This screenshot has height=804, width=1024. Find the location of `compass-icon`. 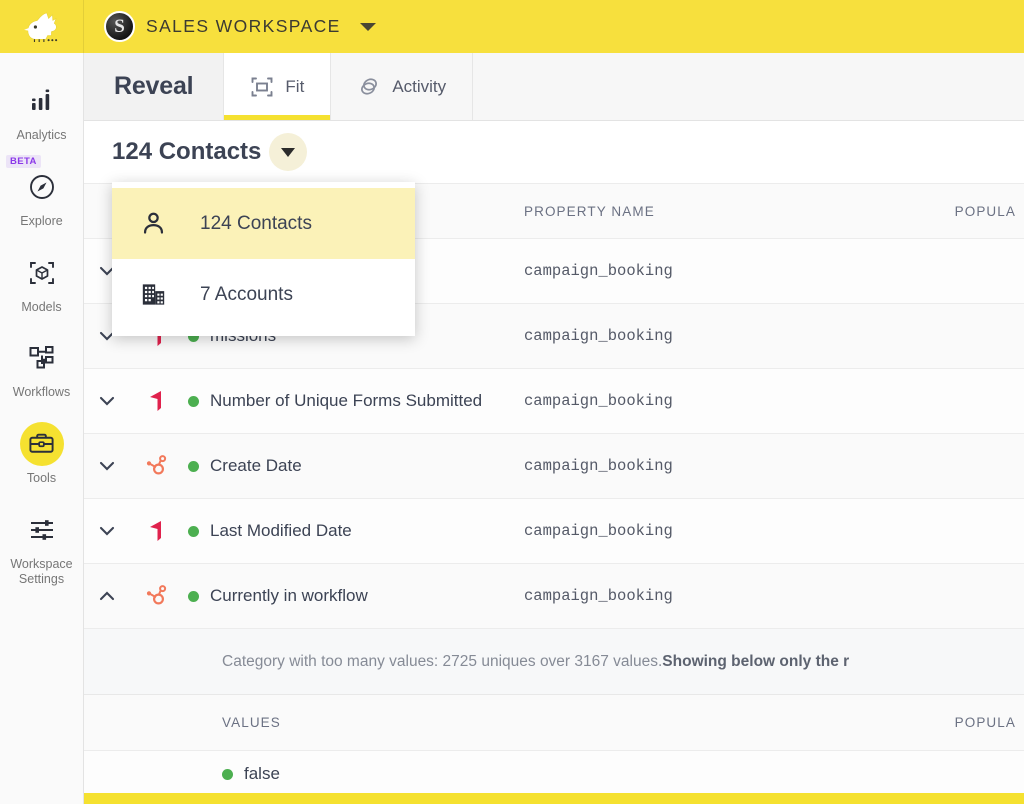

compass-icon is located at coordinates (42, 187).